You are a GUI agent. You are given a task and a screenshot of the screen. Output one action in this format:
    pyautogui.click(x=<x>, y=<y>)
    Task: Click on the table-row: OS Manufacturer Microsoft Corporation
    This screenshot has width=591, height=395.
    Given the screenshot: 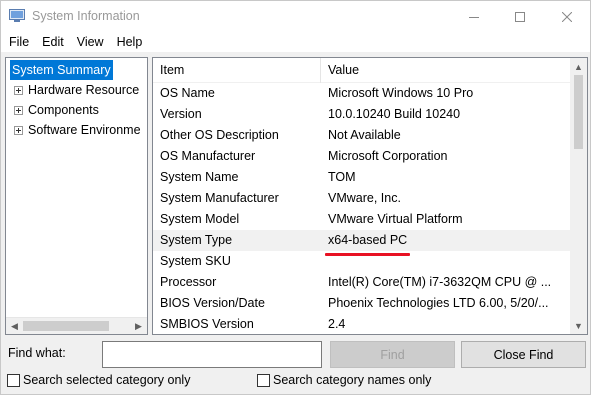 What is the action you would take?
    pyautogui.click(x=361, y=156)
    